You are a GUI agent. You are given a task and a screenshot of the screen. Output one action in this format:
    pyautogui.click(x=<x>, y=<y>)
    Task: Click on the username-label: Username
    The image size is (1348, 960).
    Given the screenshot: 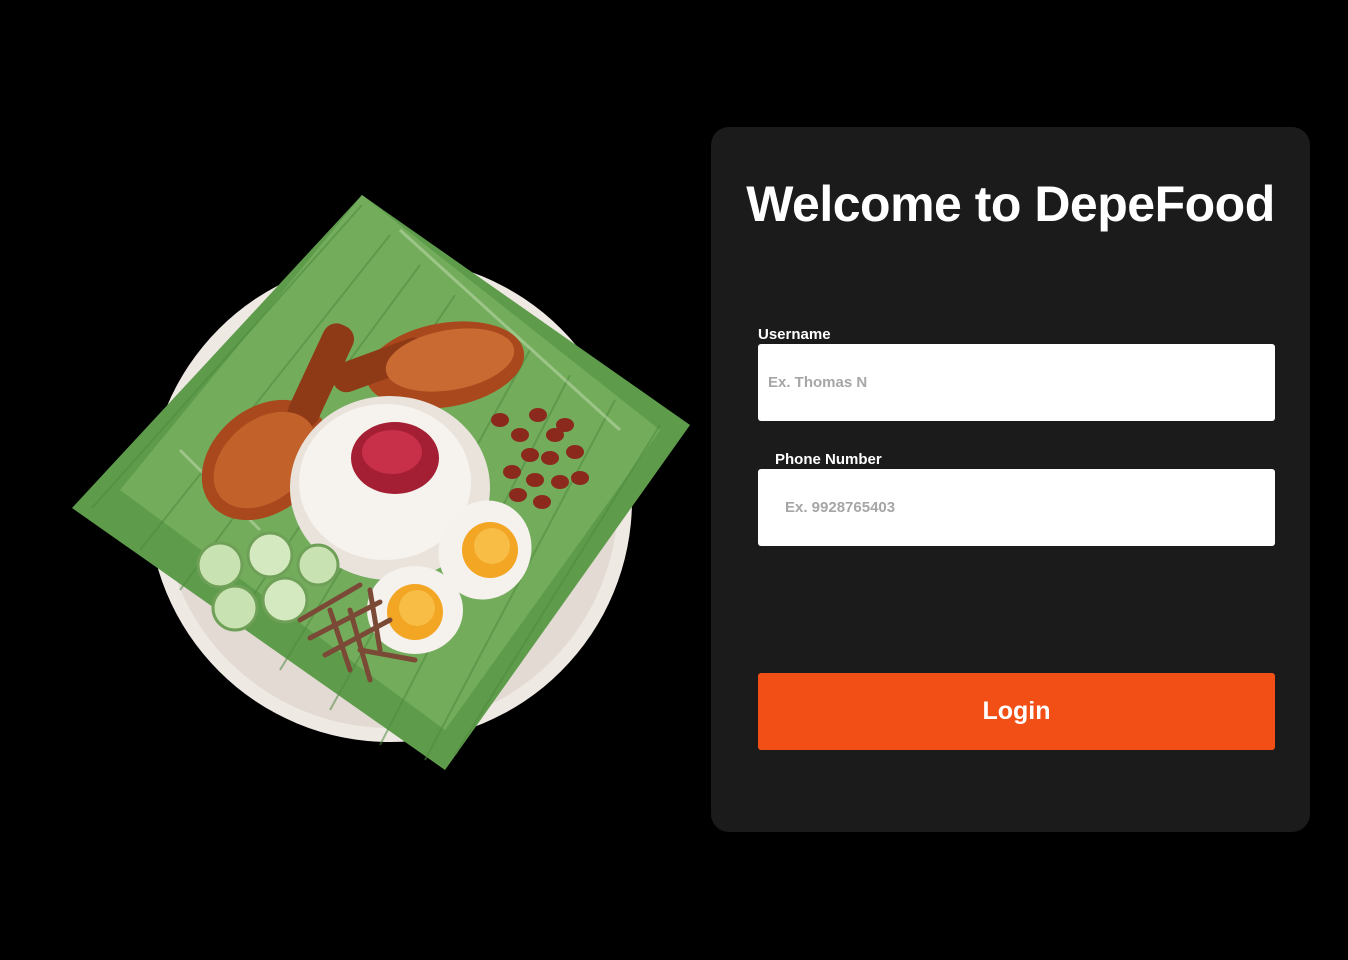 What is the action you would take?
    pyautogui.click(x=794, y=334)
    